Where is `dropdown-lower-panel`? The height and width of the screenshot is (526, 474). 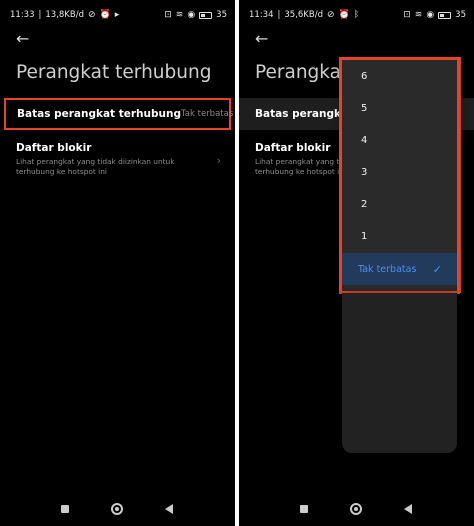 dropdown-lower-panel is located at coordinates (399, 373).